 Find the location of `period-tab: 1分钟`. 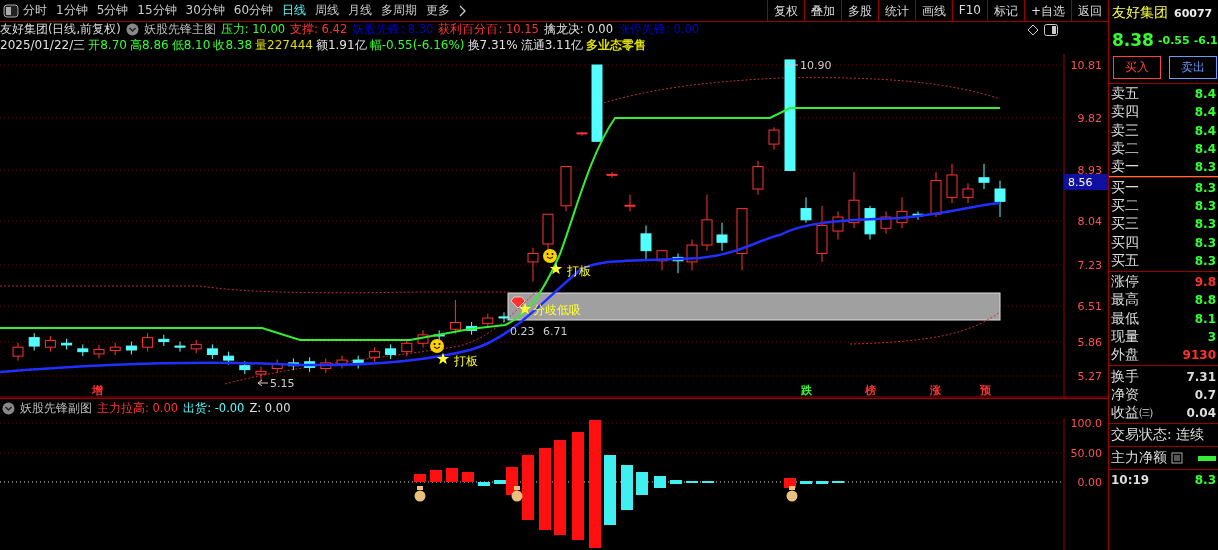

period-tab: 1分钟 is located at coordinates (72, 10).